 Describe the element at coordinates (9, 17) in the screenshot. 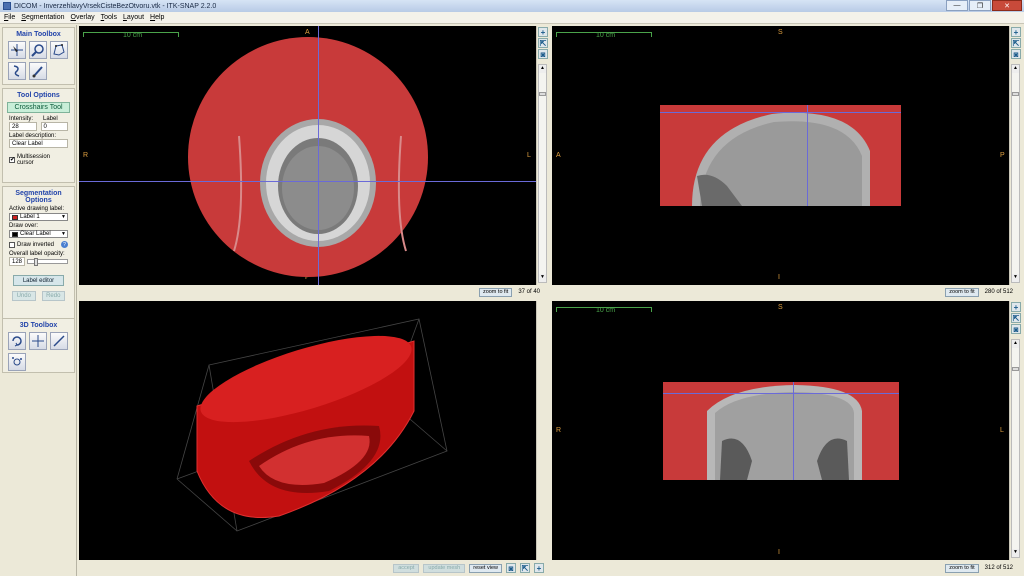

I see `menu-file: File` at that location.